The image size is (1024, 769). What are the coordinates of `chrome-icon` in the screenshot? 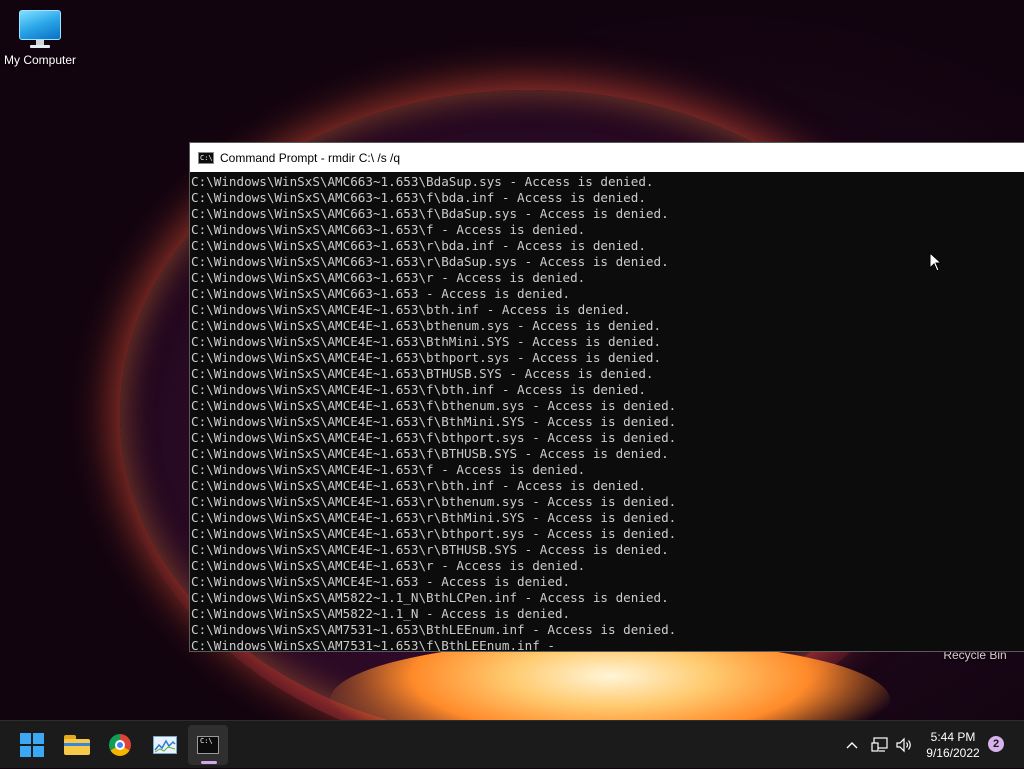 It's located at (120, 745).